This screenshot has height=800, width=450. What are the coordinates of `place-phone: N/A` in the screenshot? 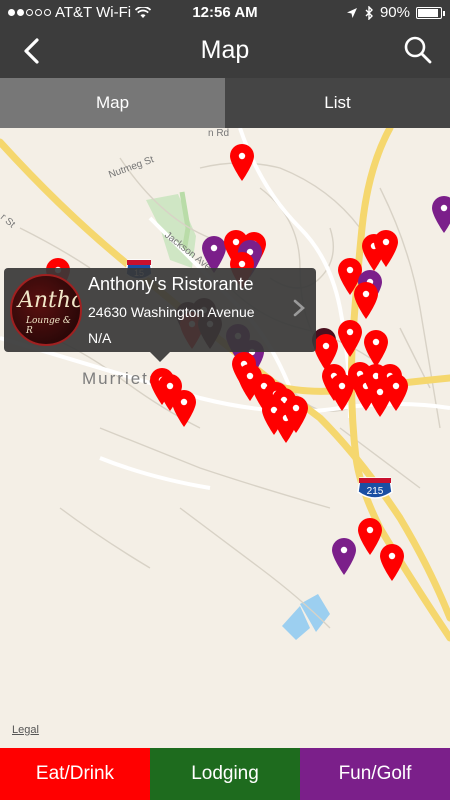 It's located at (100, 338).